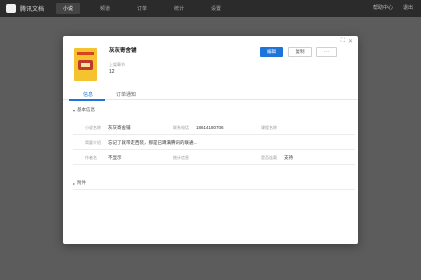 The image size is (421, 280). Describe the element at coordinates (105, 8) in the screenshot. I see `nav-item-channels: 频道` at that location.